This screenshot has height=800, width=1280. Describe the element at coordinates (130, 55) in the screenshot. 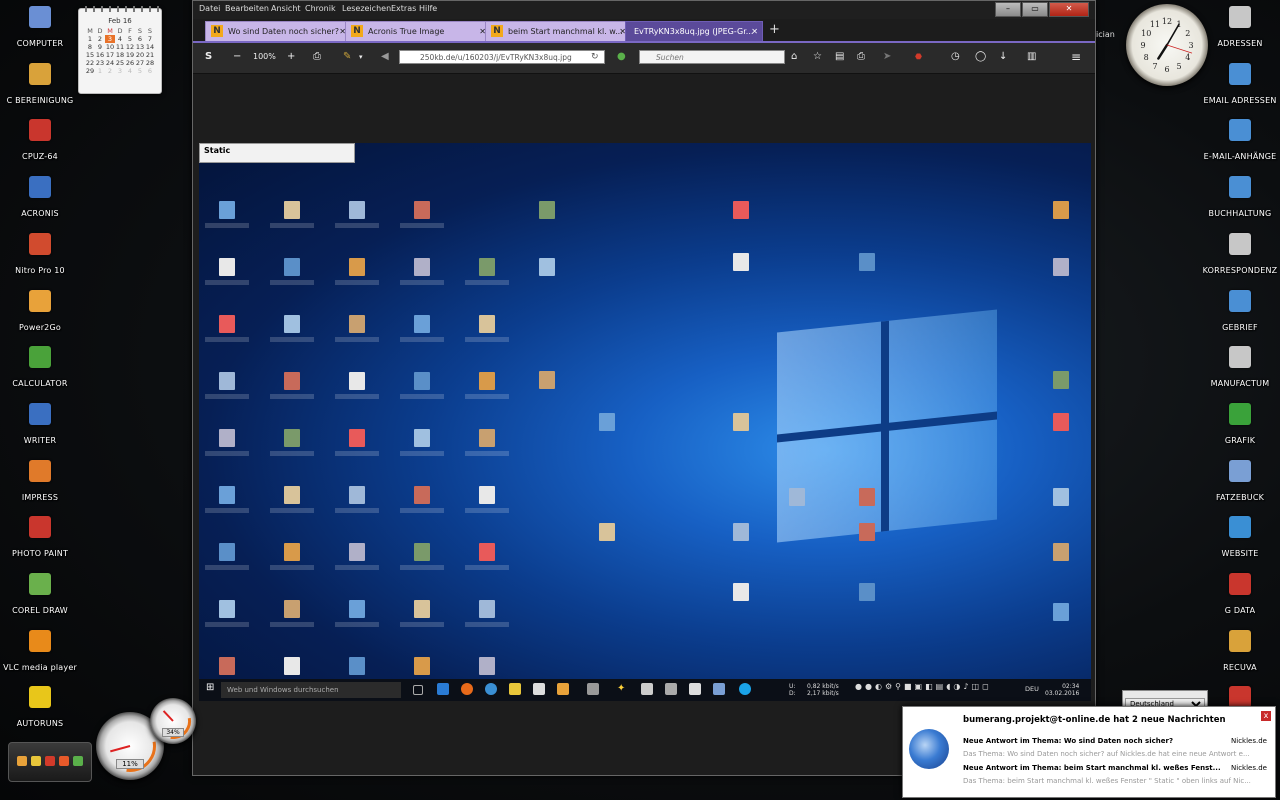

I see `calendar-day: 19` at that location.